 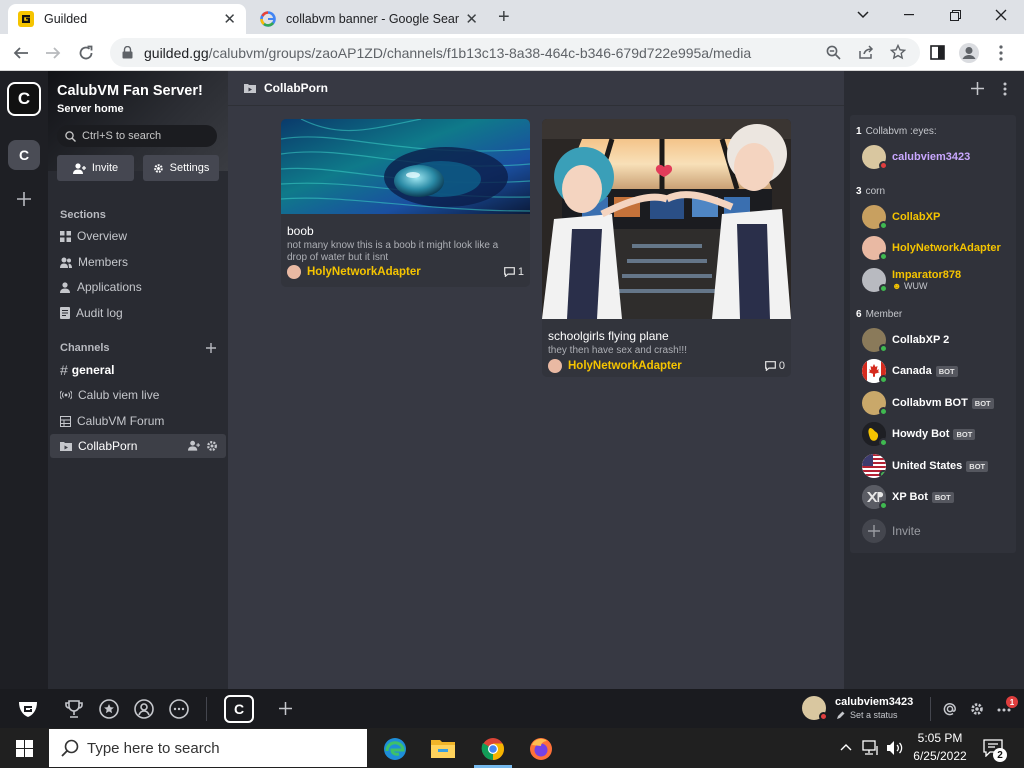 I want to click on member-item: United States BOT, so click(x=925, y=466).